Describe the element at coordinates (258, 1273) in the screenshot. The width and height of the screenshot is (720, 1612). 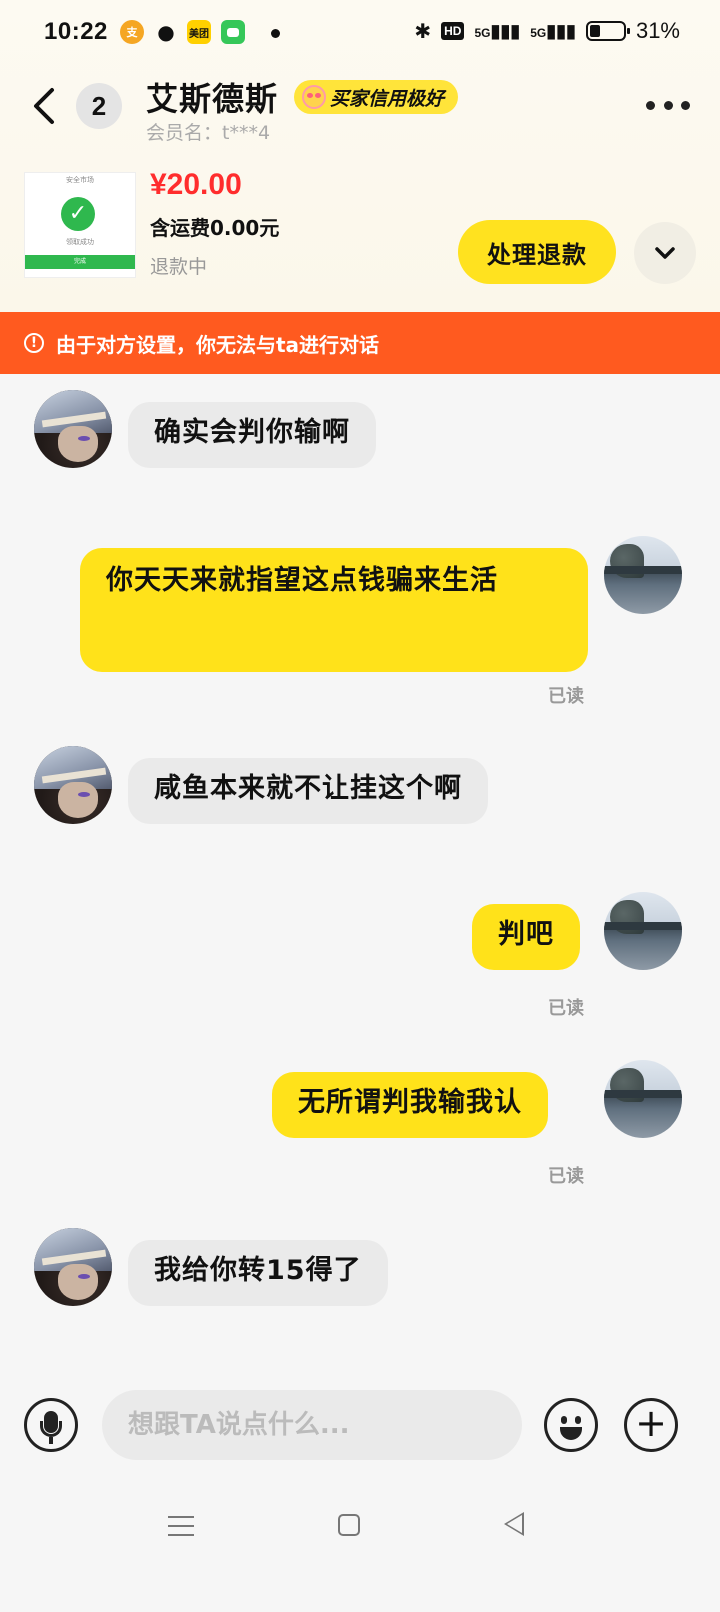
I see `message-bubble-incoming: 我给你转15得了` at that location.